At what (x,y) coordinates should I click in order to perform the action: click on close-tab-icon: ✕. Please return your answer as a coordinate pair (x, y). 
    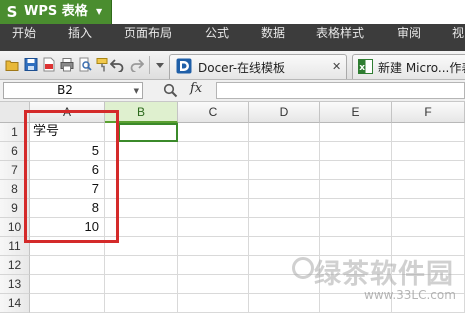
    Looking at the image, I should click on (336, 66).